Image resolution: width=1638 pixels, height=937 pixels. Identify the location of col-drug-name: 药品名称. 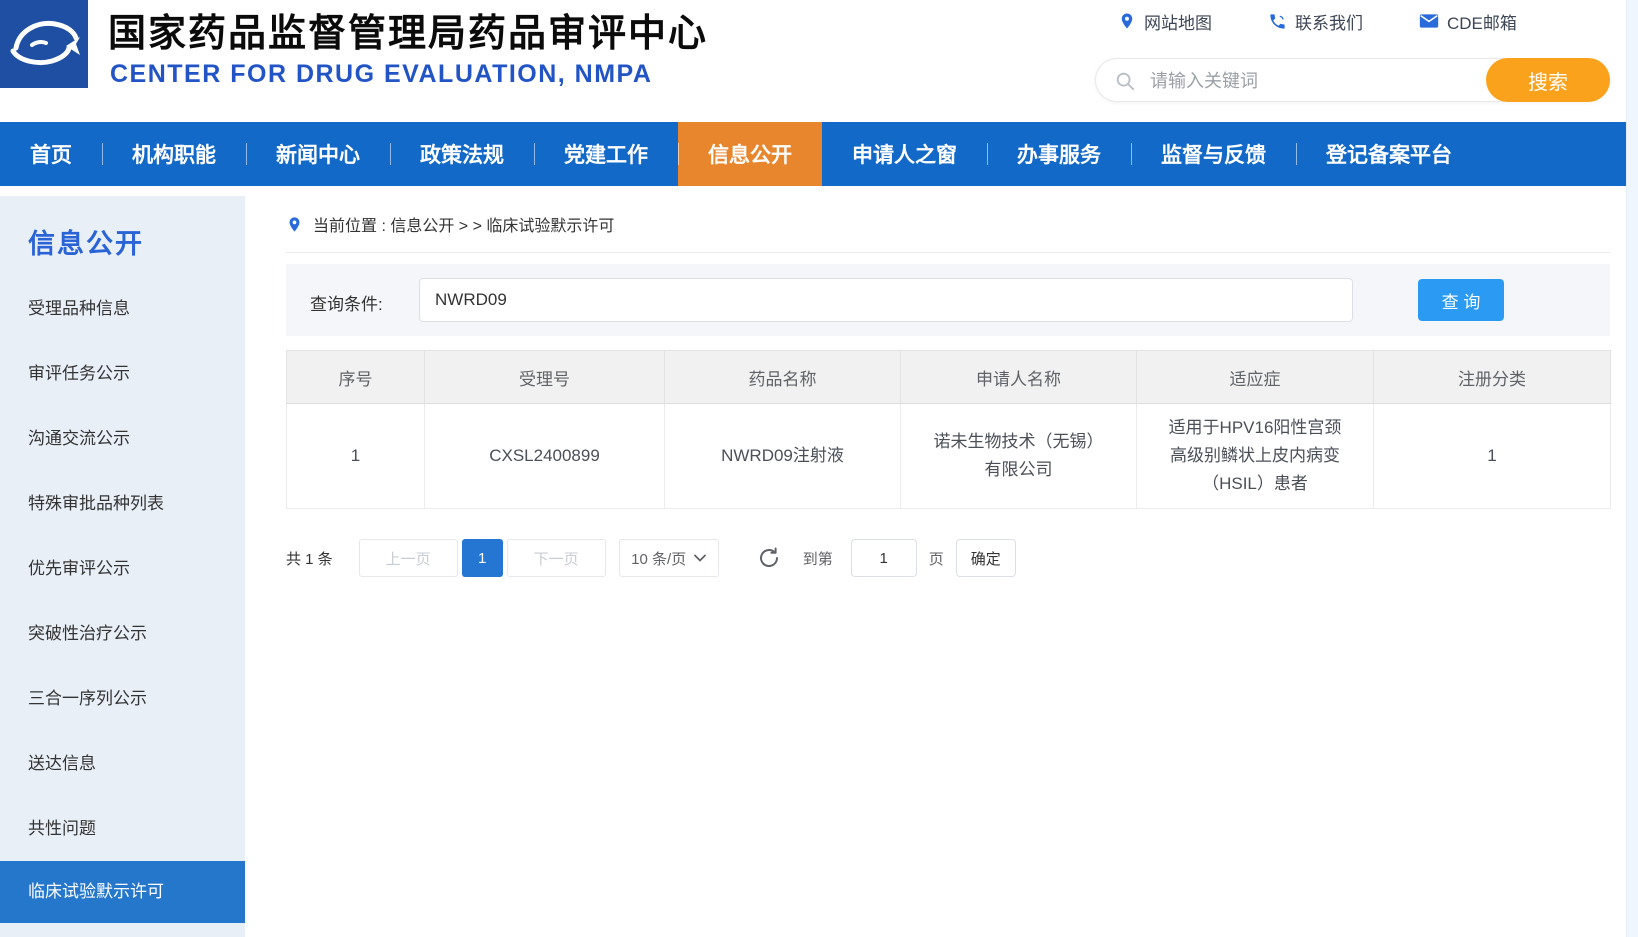
(782, 377).